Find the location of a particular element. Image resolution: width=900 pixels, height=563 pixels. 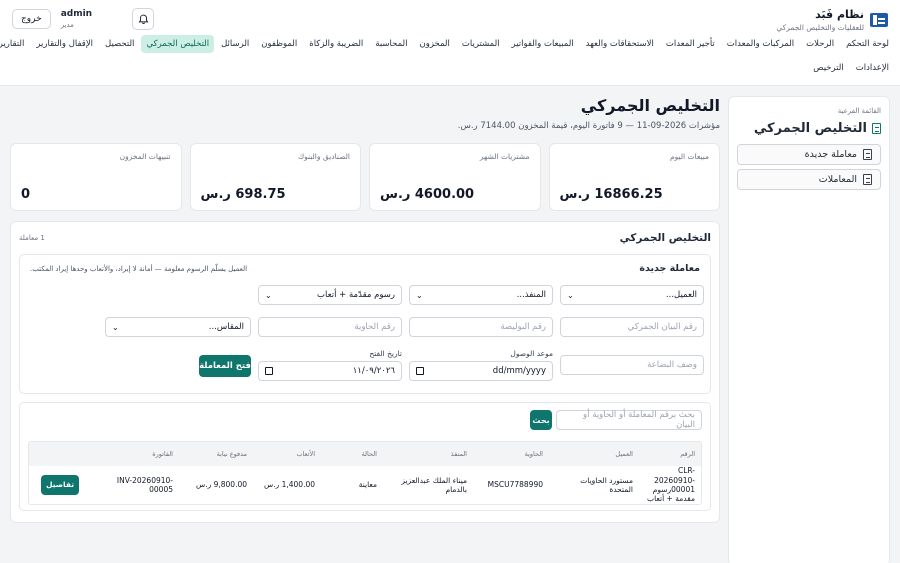

search-button: بحث is located at coordinates (541, 420).